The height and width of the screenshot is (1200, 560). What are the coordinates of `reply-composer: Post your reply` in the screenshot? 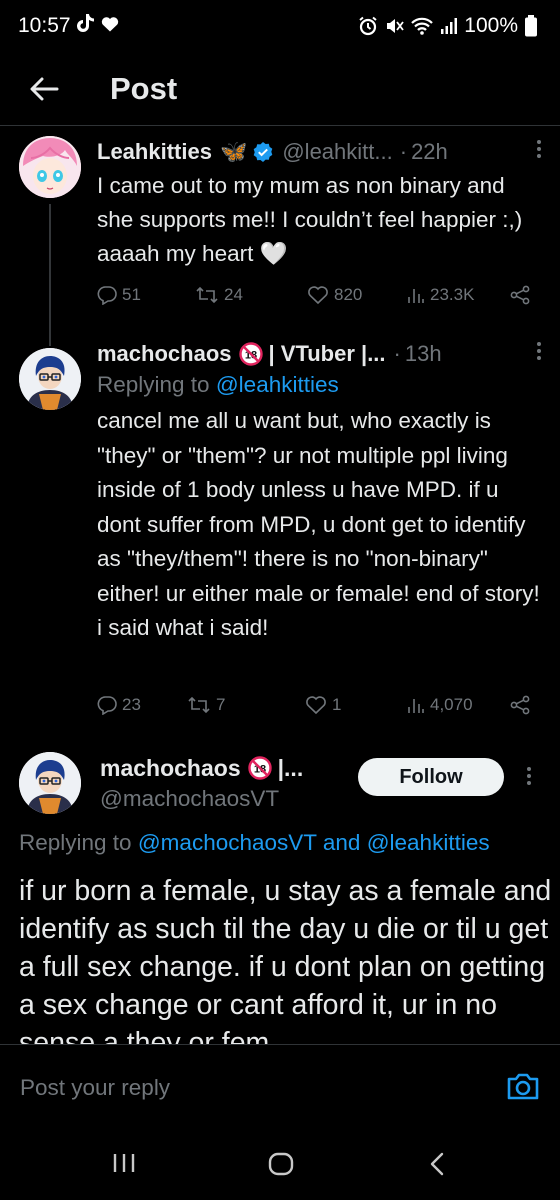 It's located at (280, 1088).